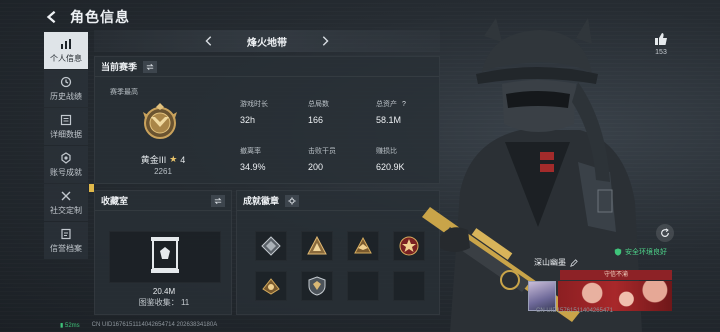 The image size is (720, 332). I want to click on nav-item-label: 社交定制, so click(66, 210).